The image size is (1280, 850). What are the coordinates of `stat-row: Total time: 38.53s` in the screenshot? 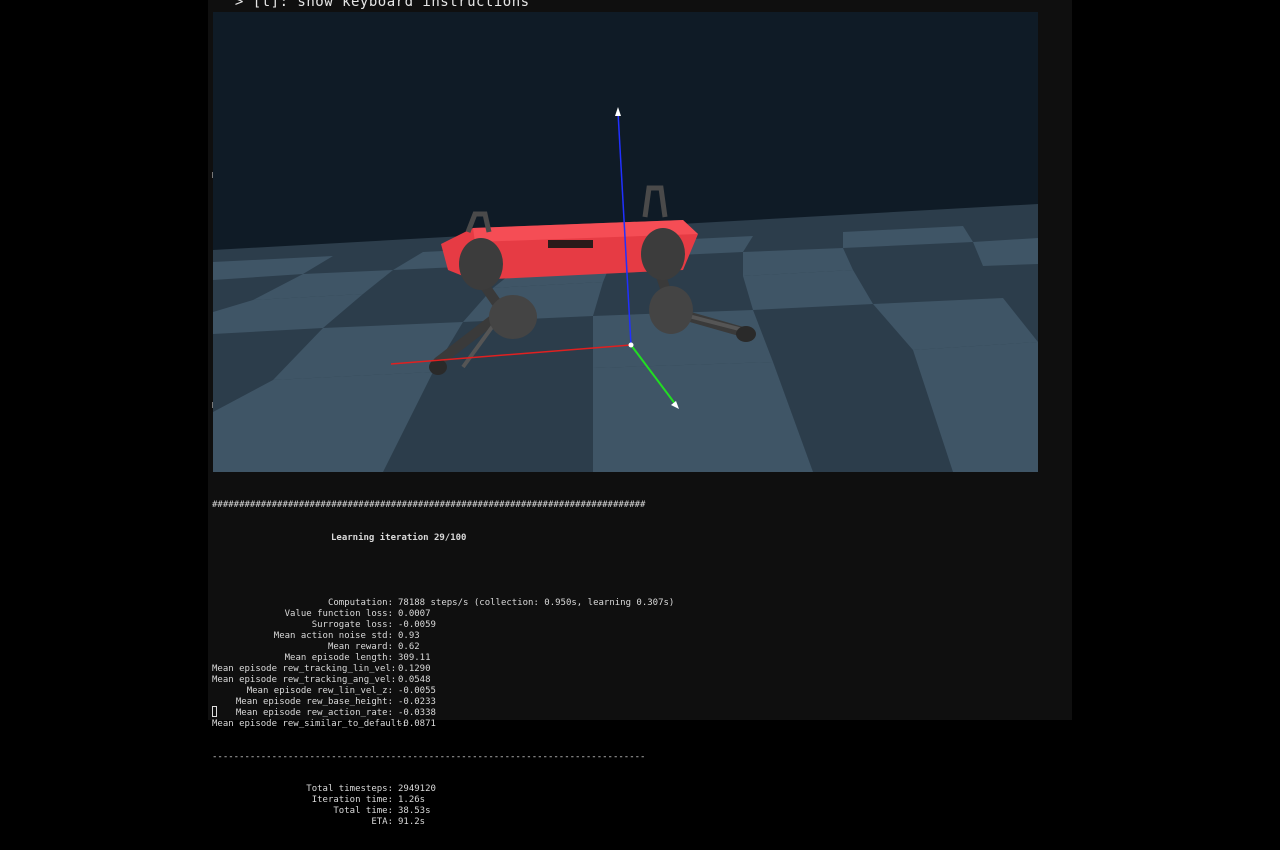 It's located at (637, 811).